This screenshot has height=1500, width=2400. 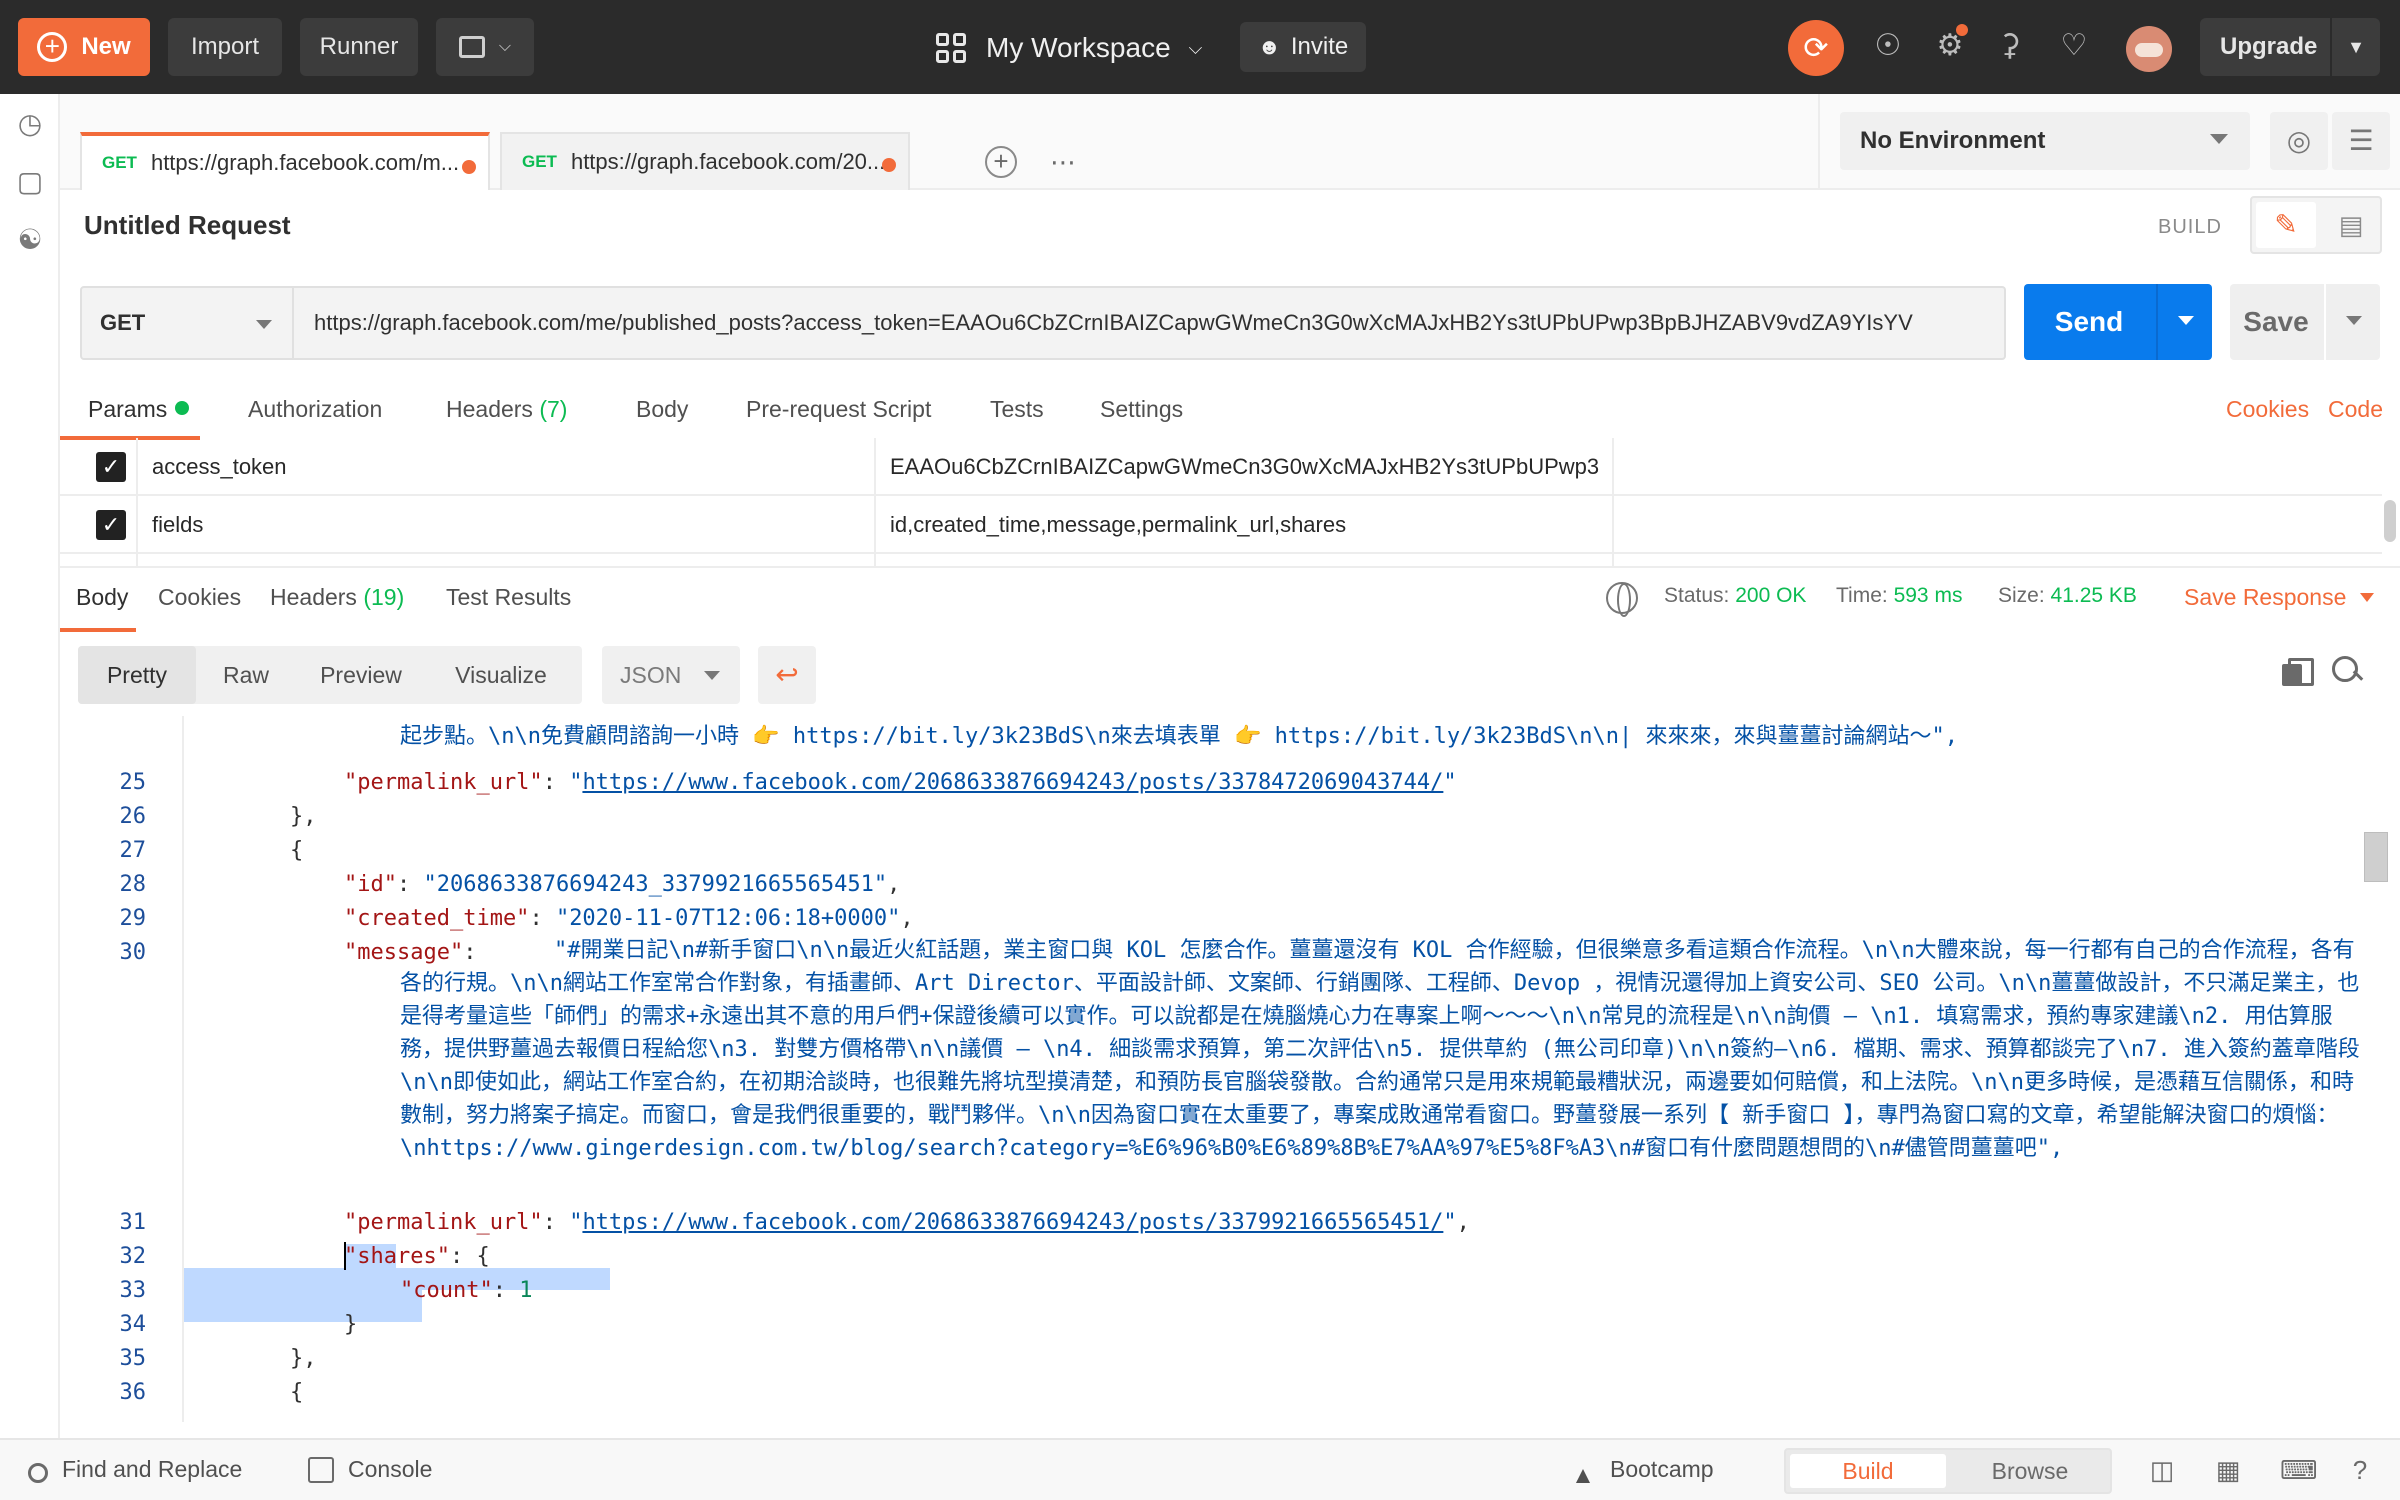 What do you see at coordinates (2355, 409) in the screenshot?
I see `code-link: Code` at bounding box center [2355, 409].